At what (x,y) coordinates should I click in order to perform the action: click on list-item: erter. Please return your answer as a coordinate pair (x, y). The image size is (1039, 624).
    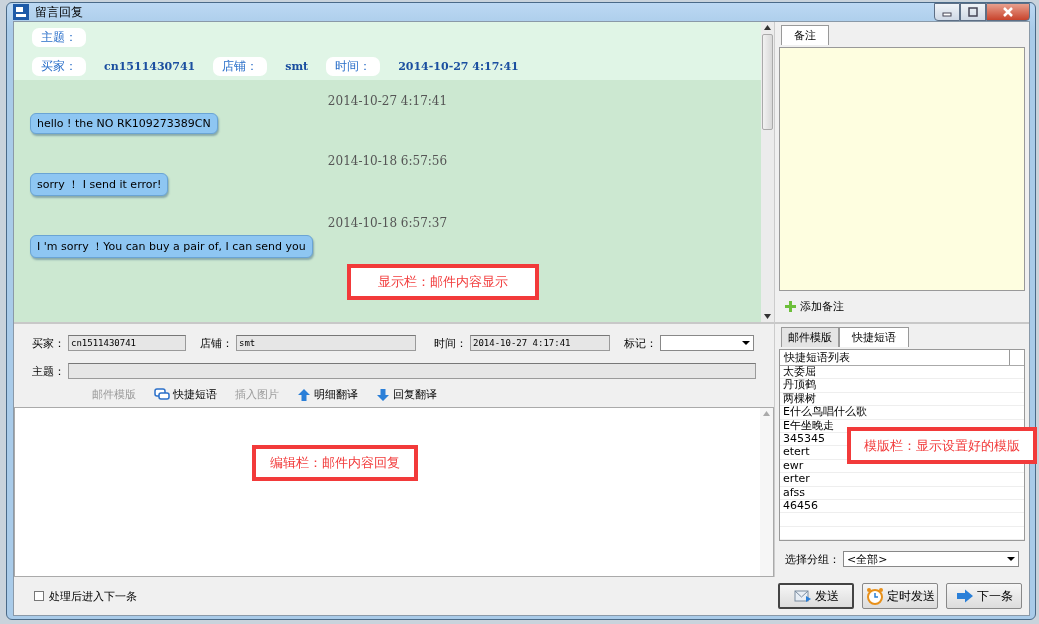
    Looking at the image, I should click on (796, 479).